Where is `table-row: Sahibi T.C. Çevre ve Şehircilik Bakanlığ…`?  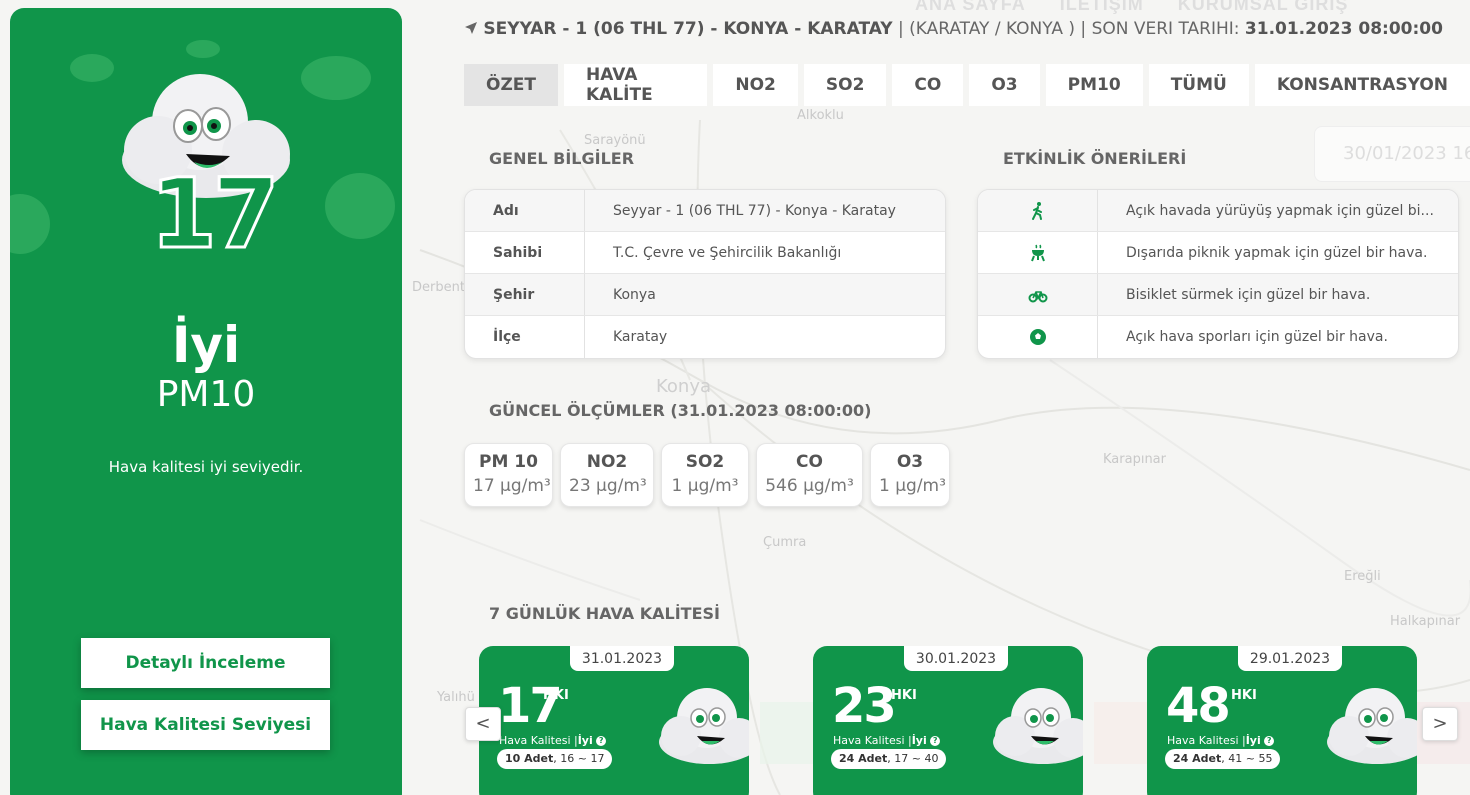 table-row: Sahibi T.C. Çevre ve Şehircilik Bakanlığ… is located at coordinates (705, 253).